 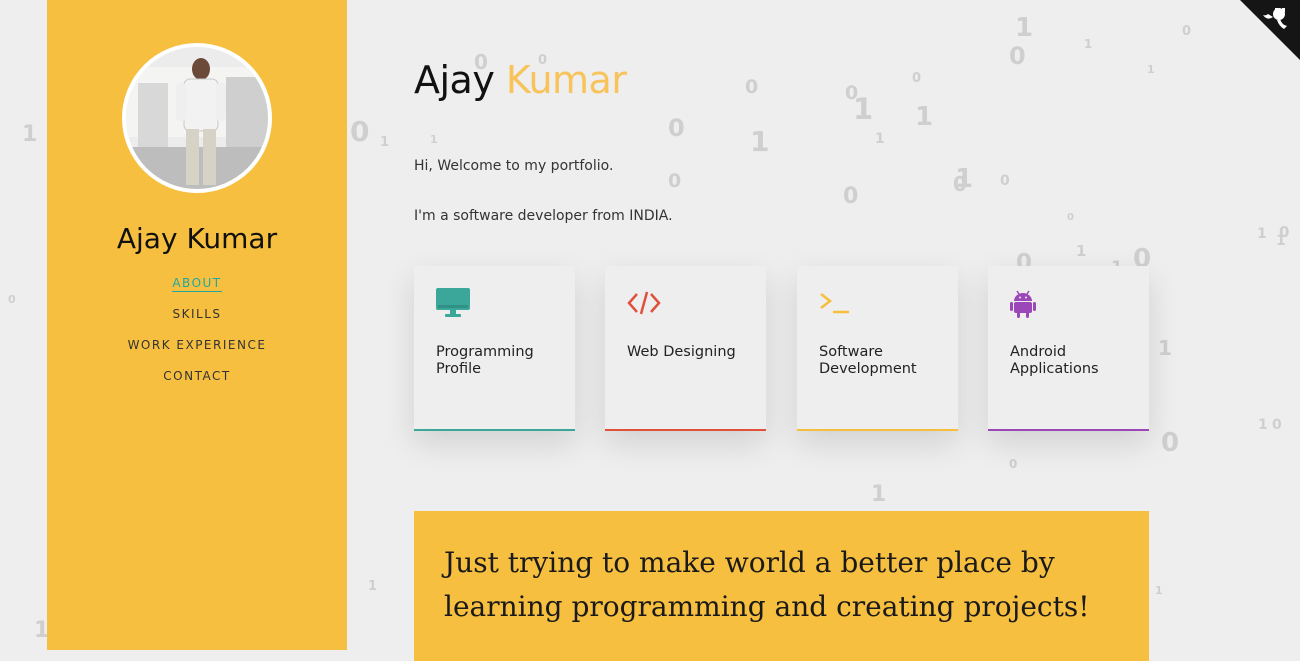 I want to click on monitor-icon, so click(x=453, y=302).